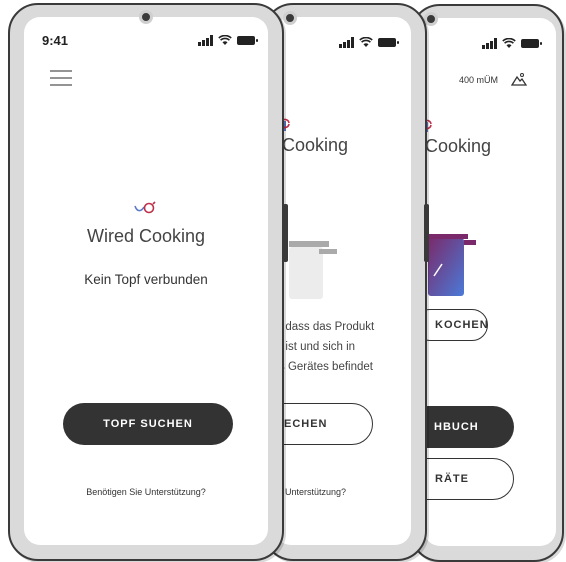 The width and height of the screenshot is (566, 562). What do you see at coordinates (324, 424) in the screenshot?
I see `search-again-button: ECHEN` at bounding box center [324, 424].